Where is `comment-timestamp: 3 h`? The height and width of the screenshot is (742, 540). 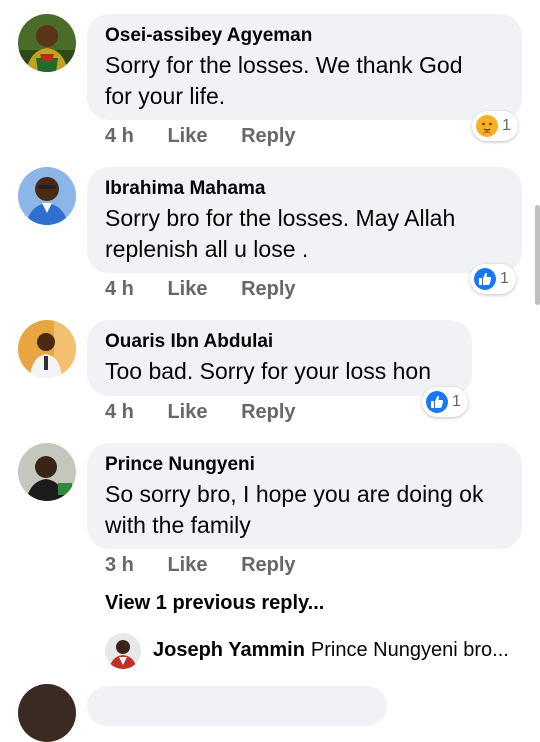 comment-timestamp: 3 h is located at coordinates (119, 565).